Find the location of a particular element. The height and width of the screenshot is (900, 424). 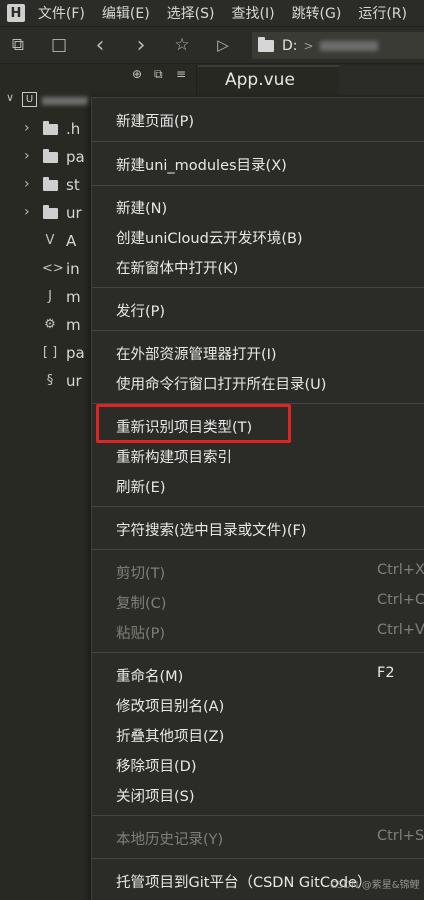

forward-icon: › is located at coordinates (141, 45).